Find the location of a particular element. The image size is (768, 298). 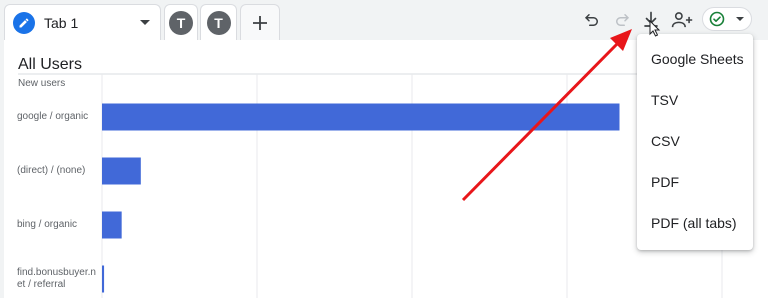

check-circle-icon is located at coordinates (717, 19).